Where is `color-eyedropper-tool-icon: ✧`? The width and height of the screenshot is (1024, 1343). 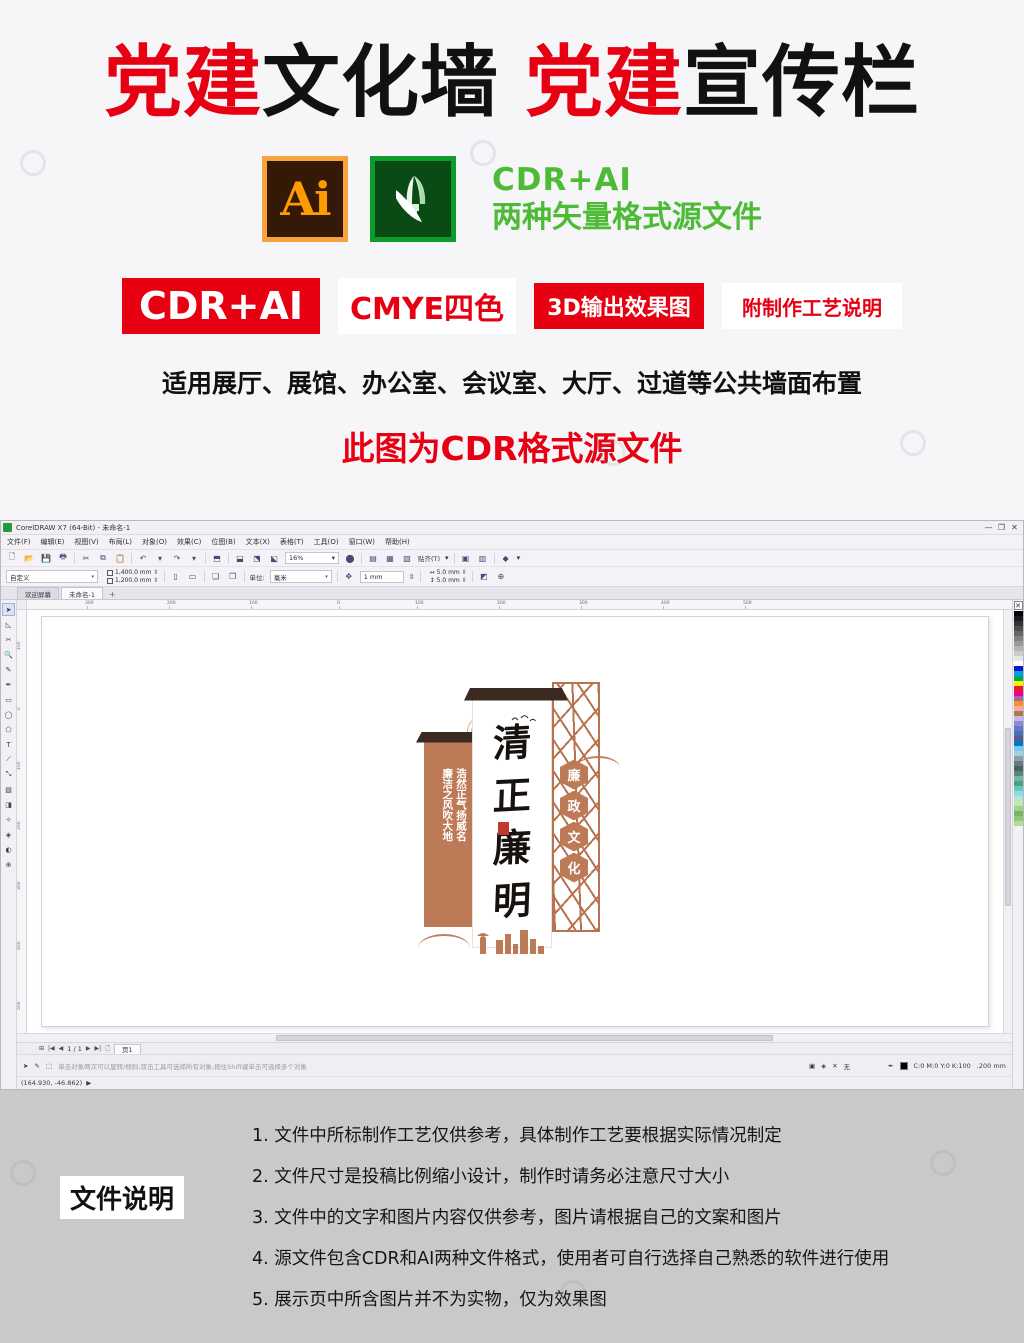 color-eyedropper-tool-icon: ✧ is located at coordinates (8, 819).